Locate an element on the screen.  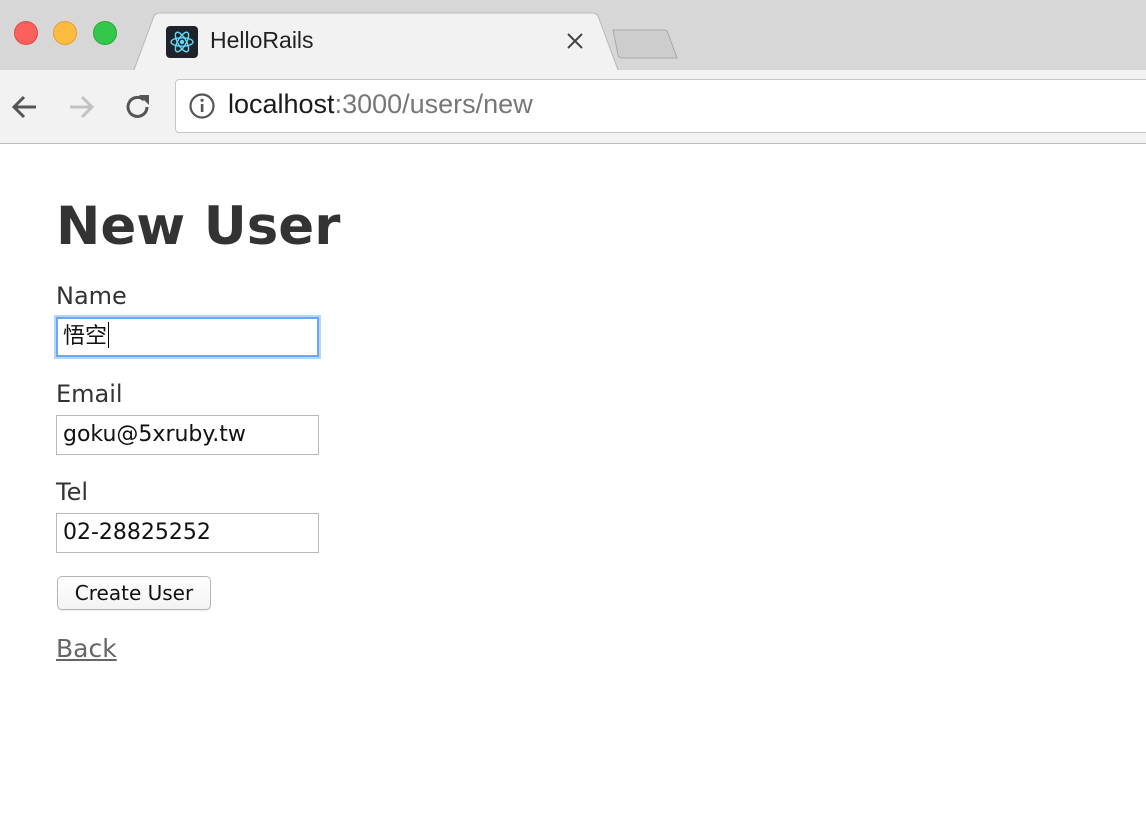
tel-label: Tel is located at coordinates (72, 492).